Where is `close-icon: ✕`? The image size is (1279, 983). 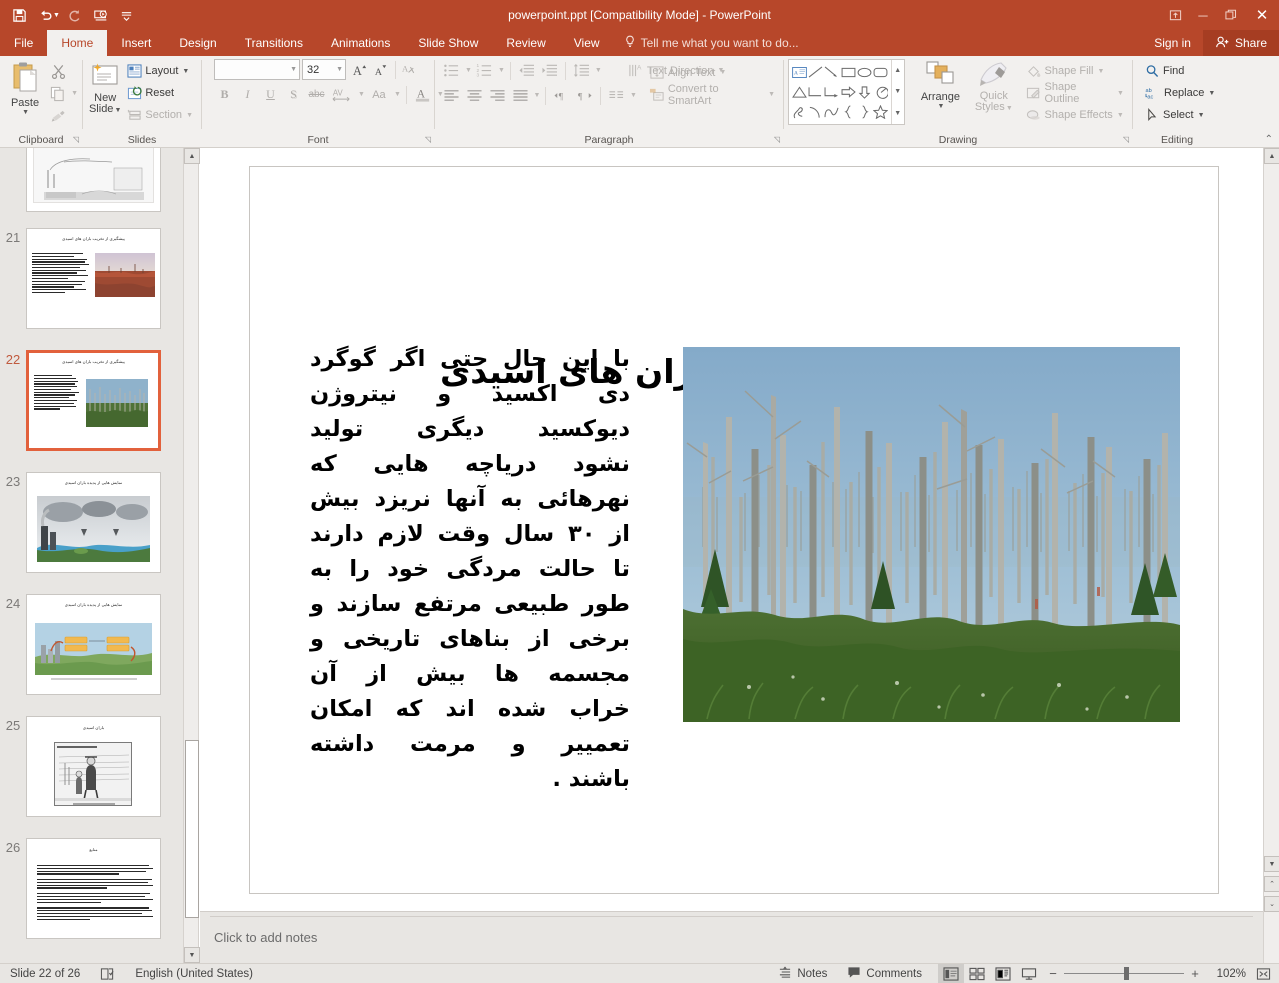 close-icon: ✕ is located at coordinates (1262, 15).